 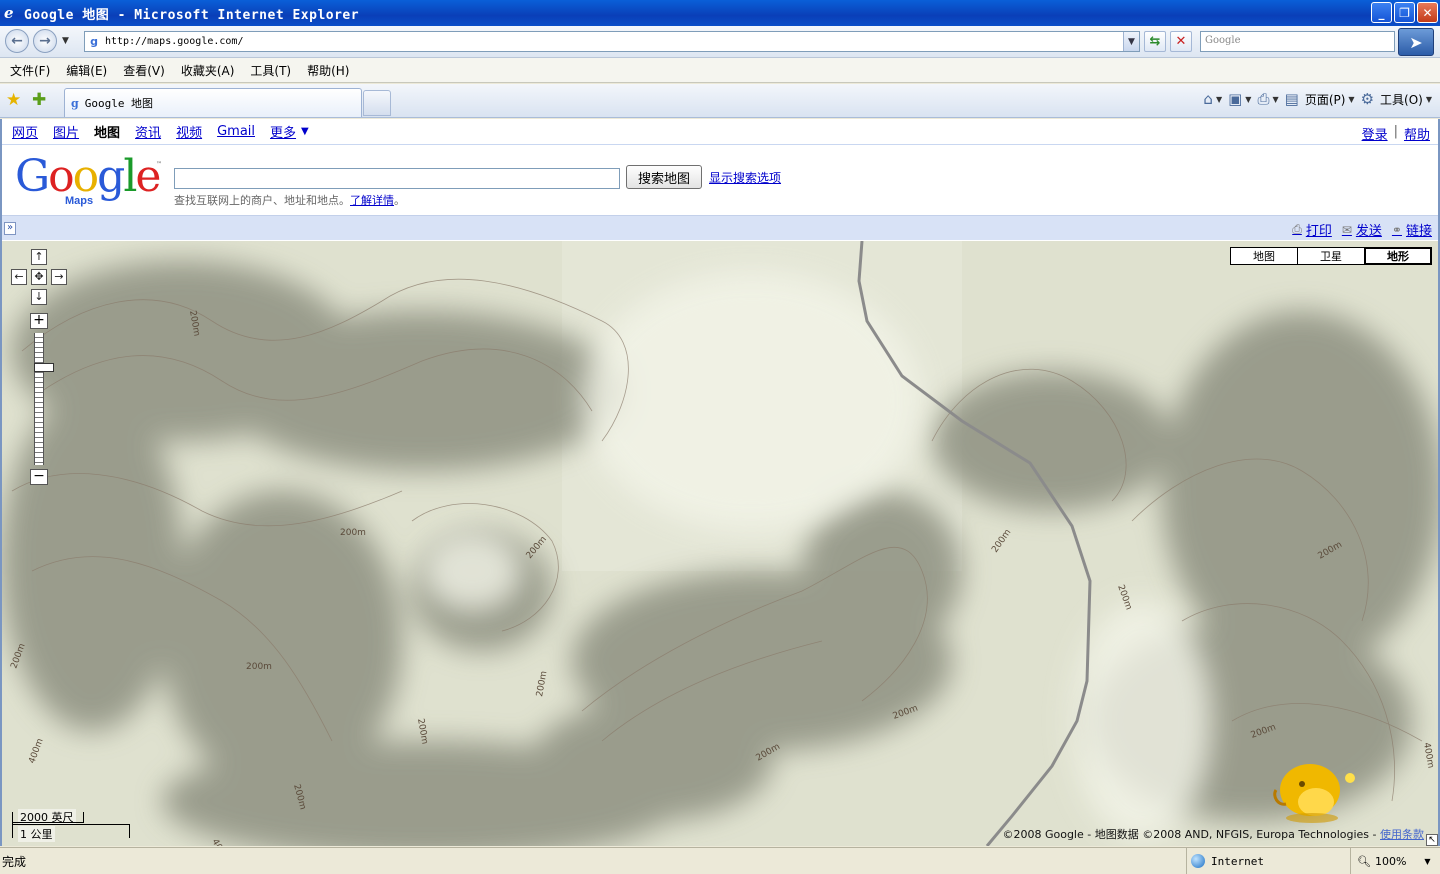 I want to click on zoom-slider-thumb, so click(x=44, y=367).